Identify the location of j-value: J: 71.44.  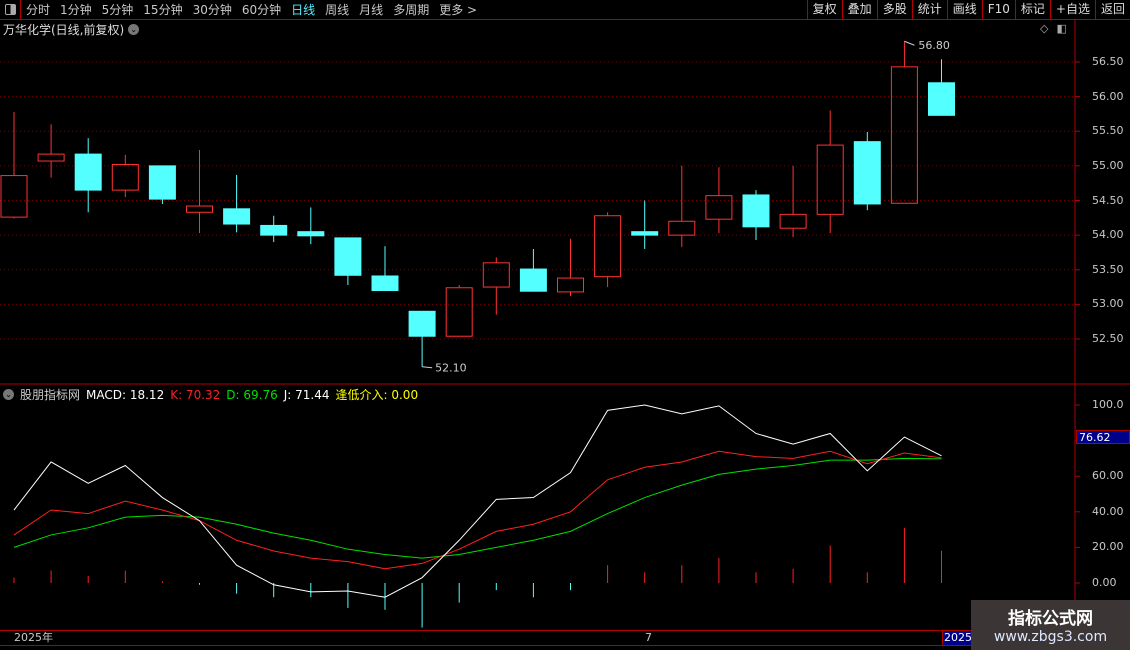
(306, 394).